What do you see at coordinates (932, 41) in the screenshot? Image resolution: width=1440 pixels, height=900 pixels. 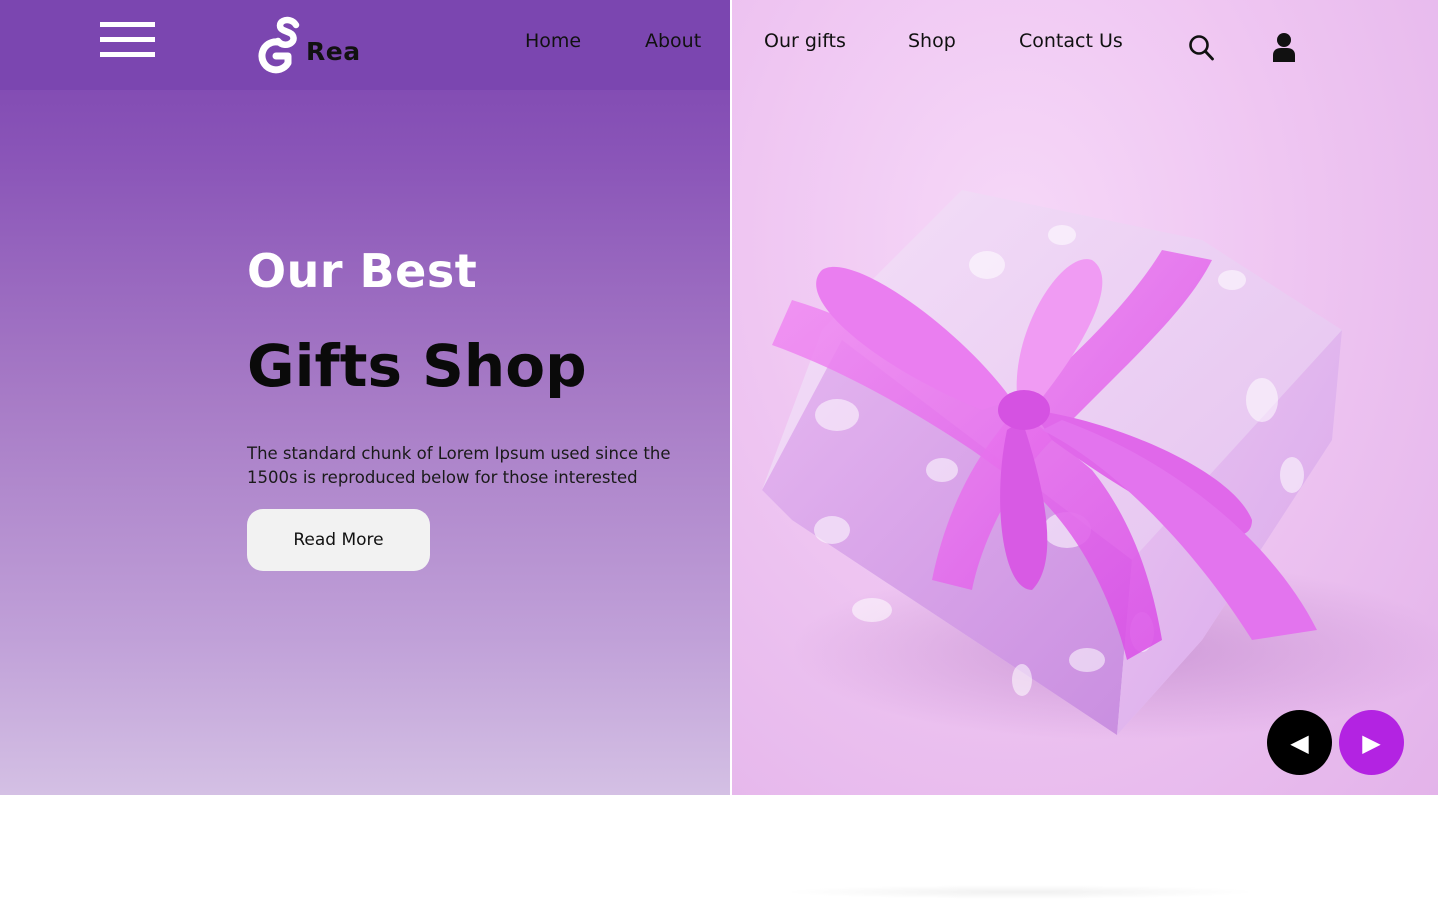 I see `nav-shop: Shop` at bounding box center [932, 41].